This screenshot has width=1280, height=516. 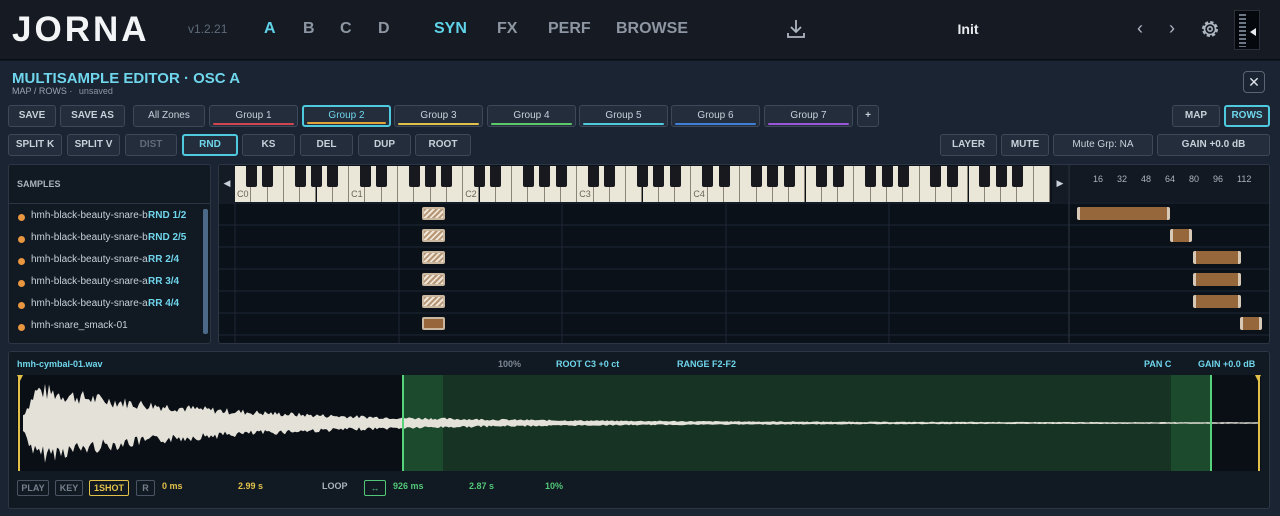 What do you see at coordinates (1247, 30) in the screenshot?
I see `output-meter` at bounding box center [1247, 30].